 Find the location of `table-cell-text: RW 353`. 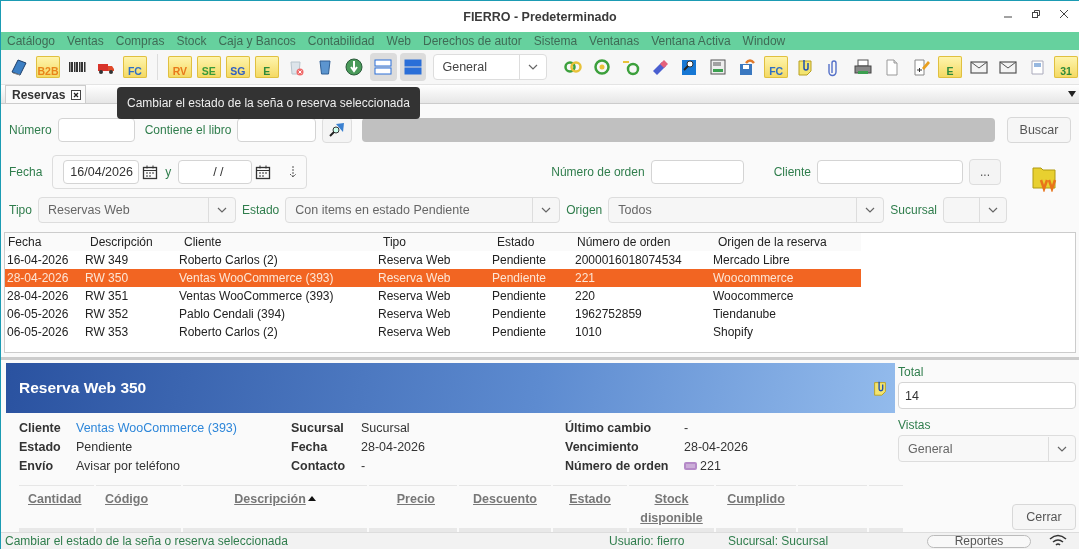

table-cell-text: RW 353 is located at coordinates (107, 332).